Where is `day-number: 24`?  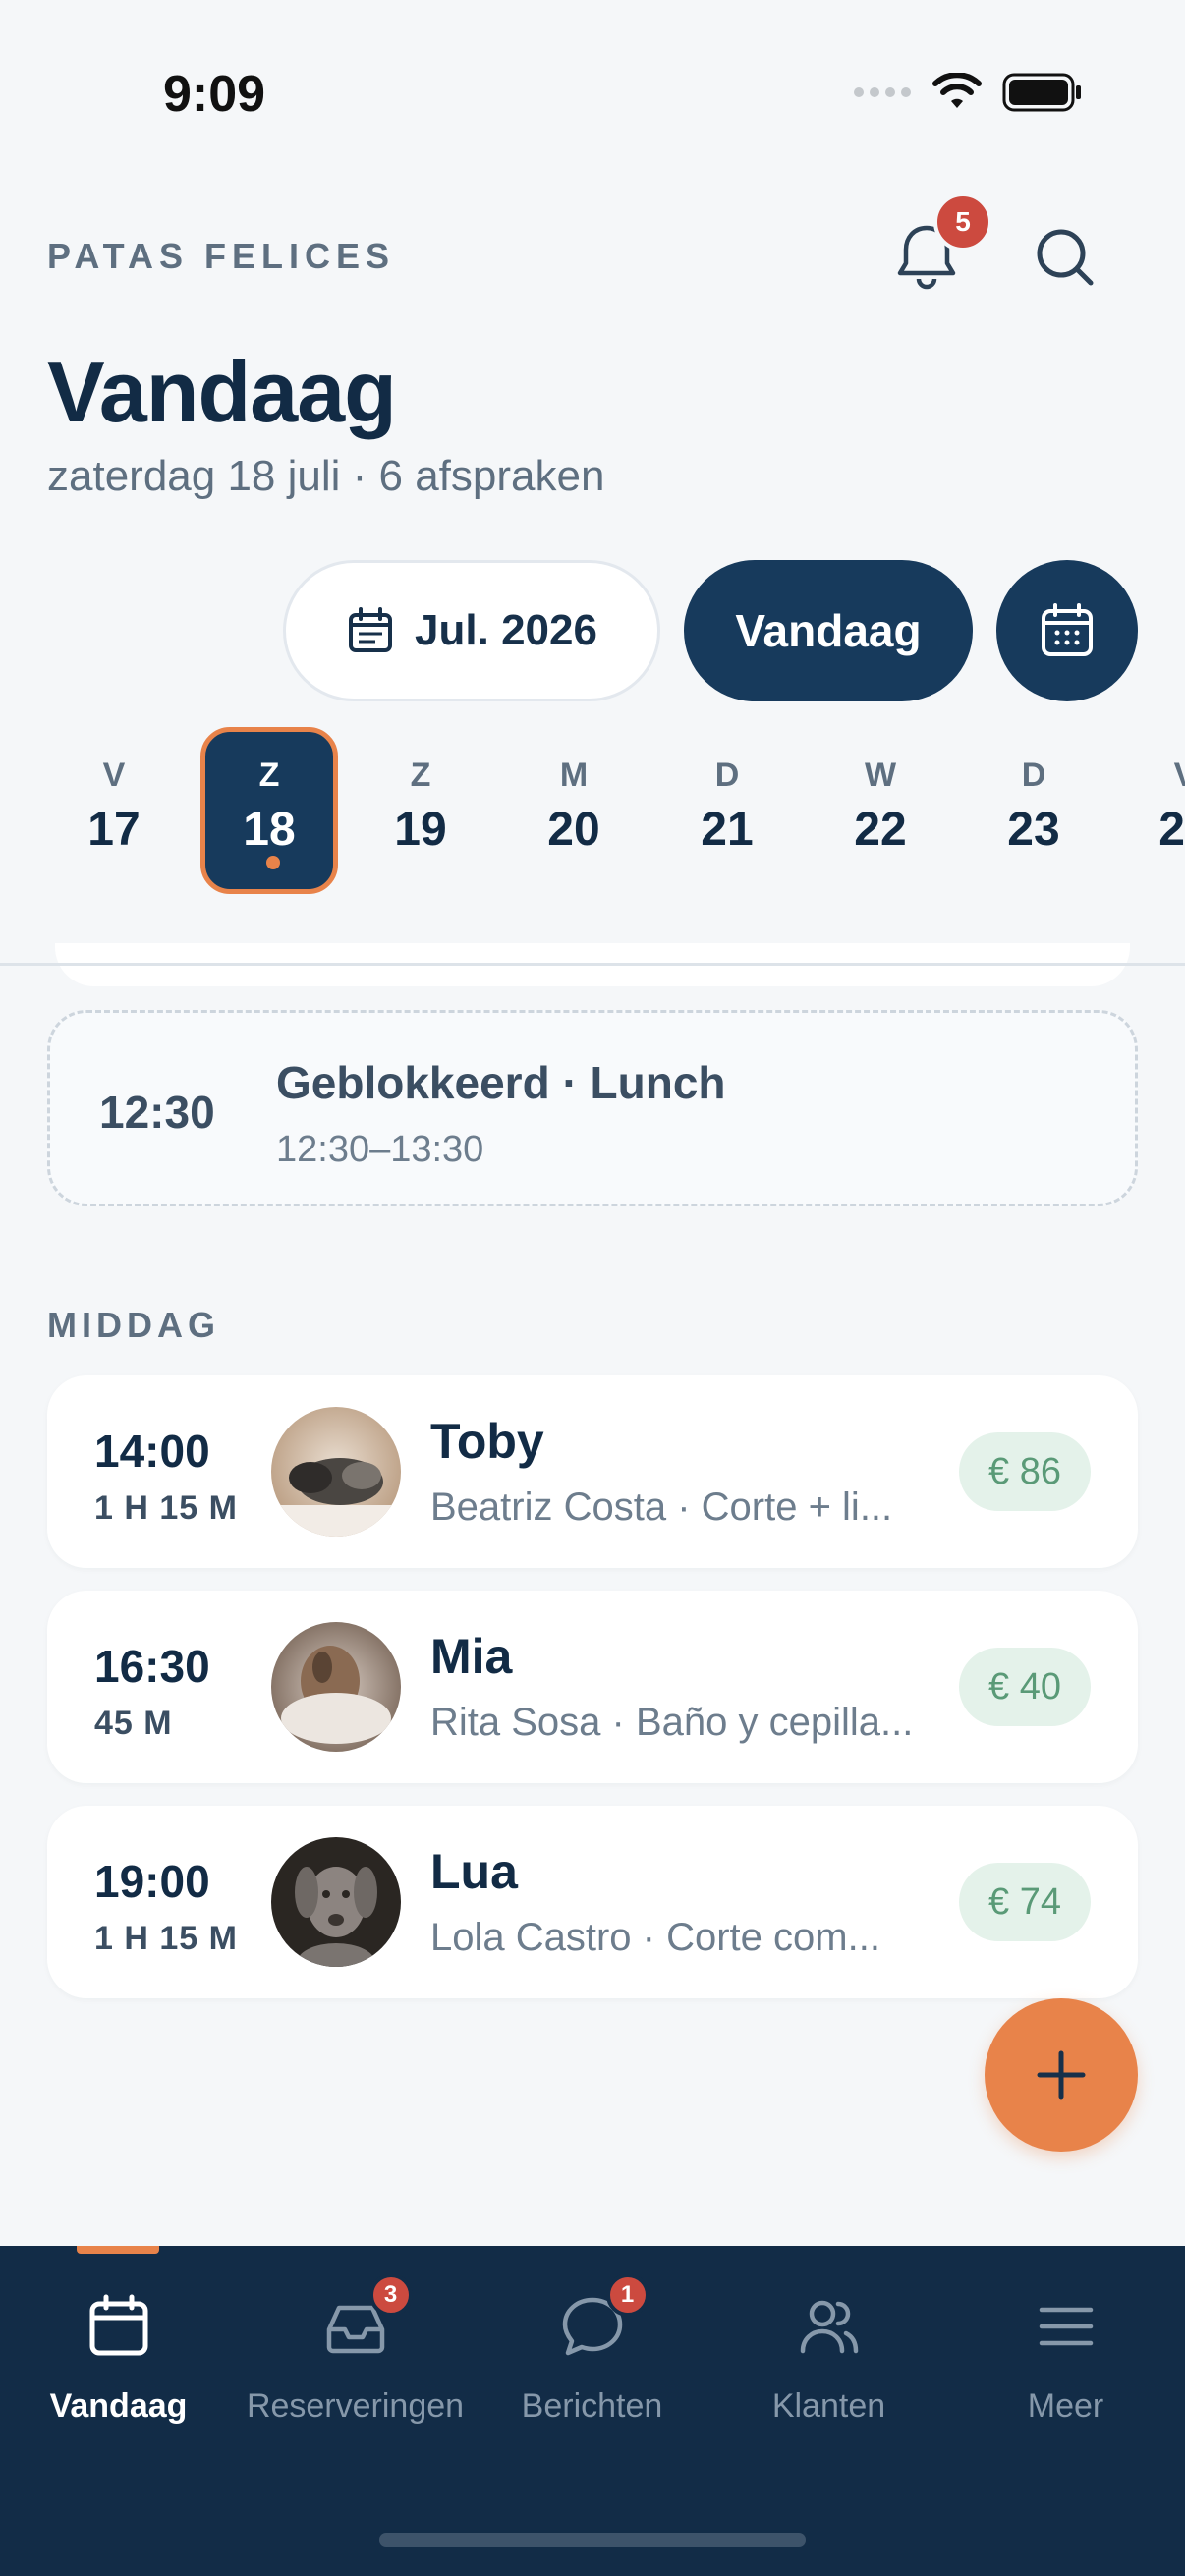 day-number: 24 is located at coordinates (1172, 830).